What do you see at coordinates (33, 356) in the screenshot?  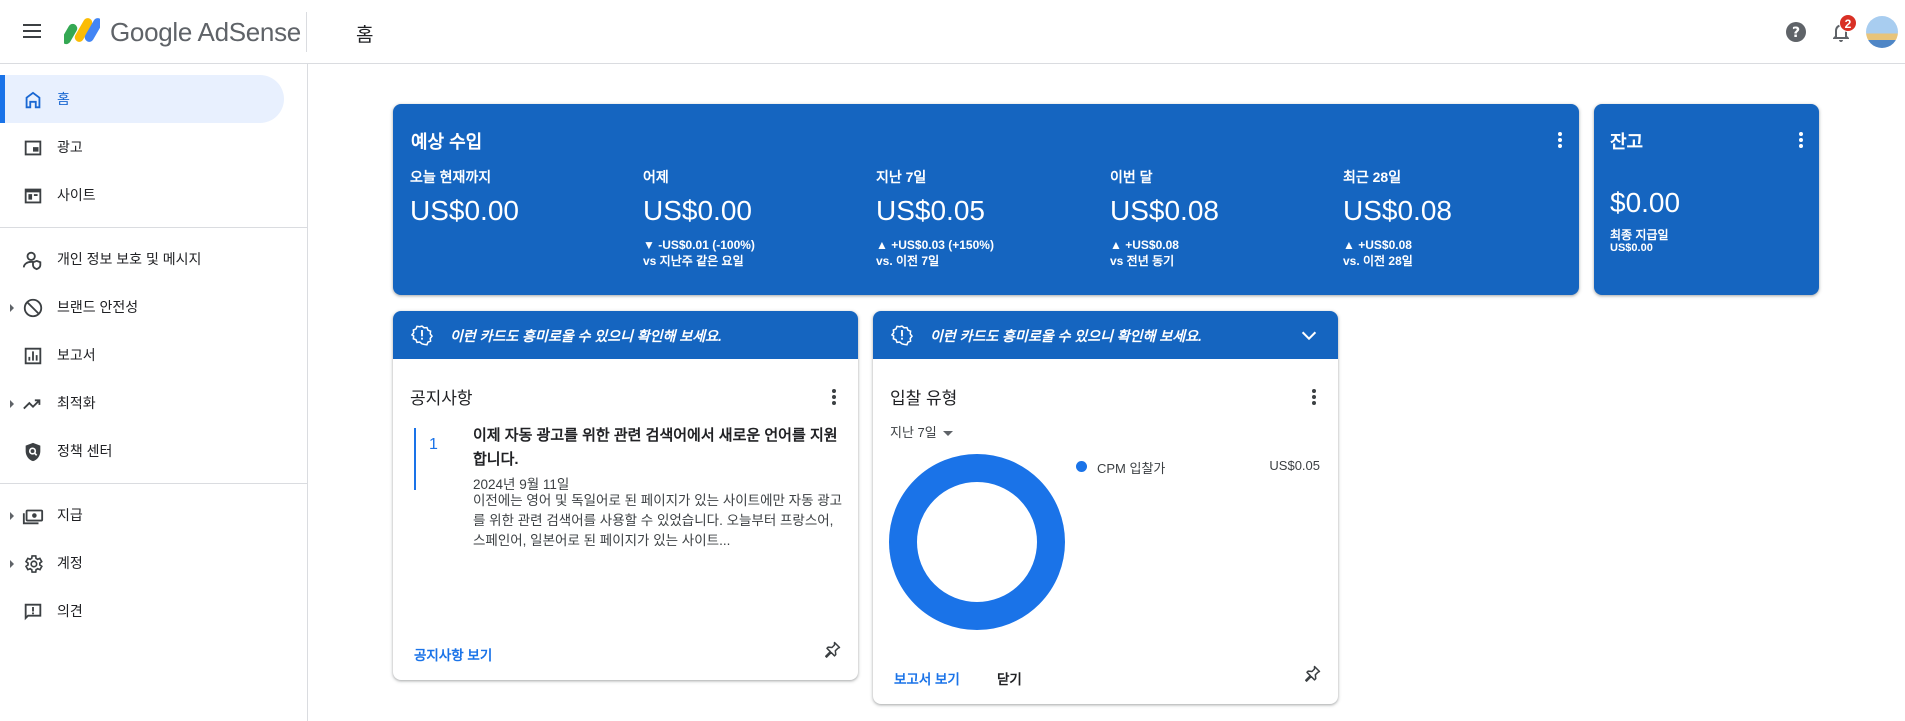 I see `reports-icon` at bounding box center [33, 356].